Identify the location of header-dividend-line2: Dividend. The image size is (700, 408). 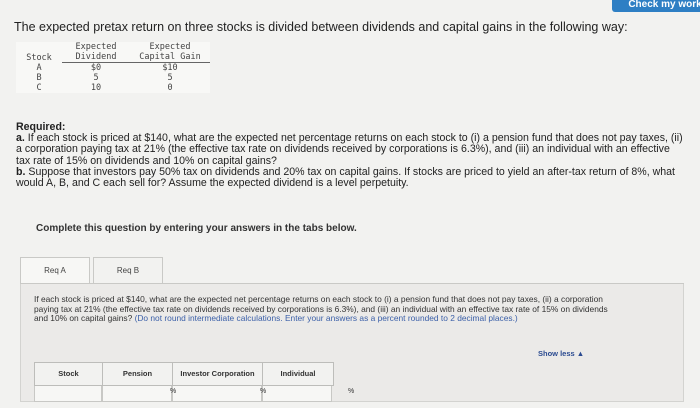
(96, 57).